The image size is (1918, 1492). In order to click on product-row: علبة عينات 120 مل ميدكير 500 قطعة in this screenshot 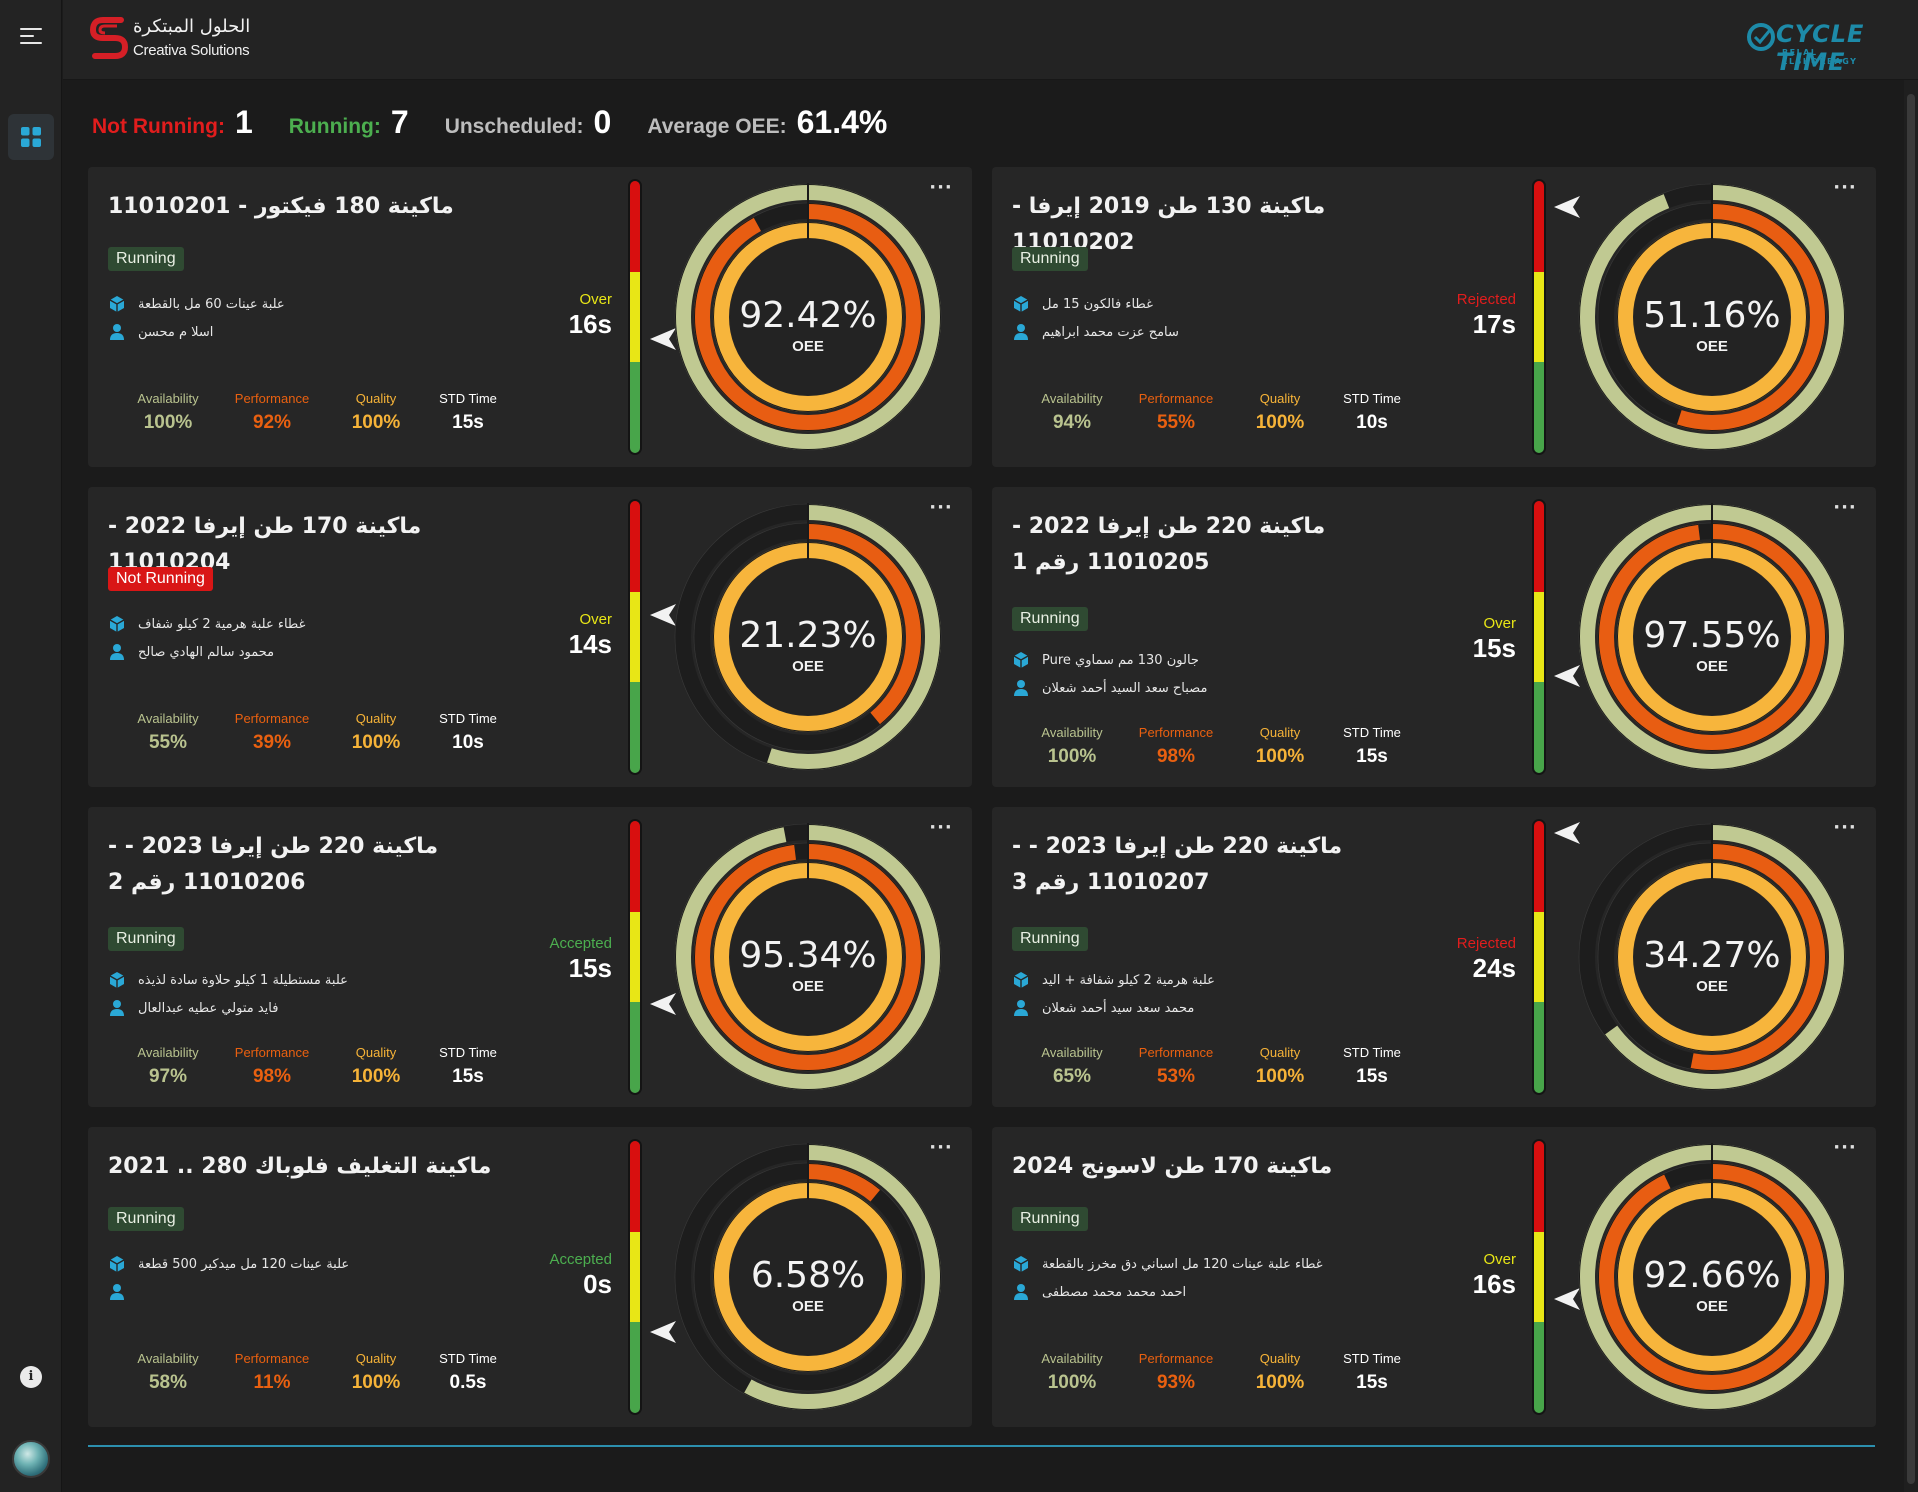, I will do `click(228, 1264)`.